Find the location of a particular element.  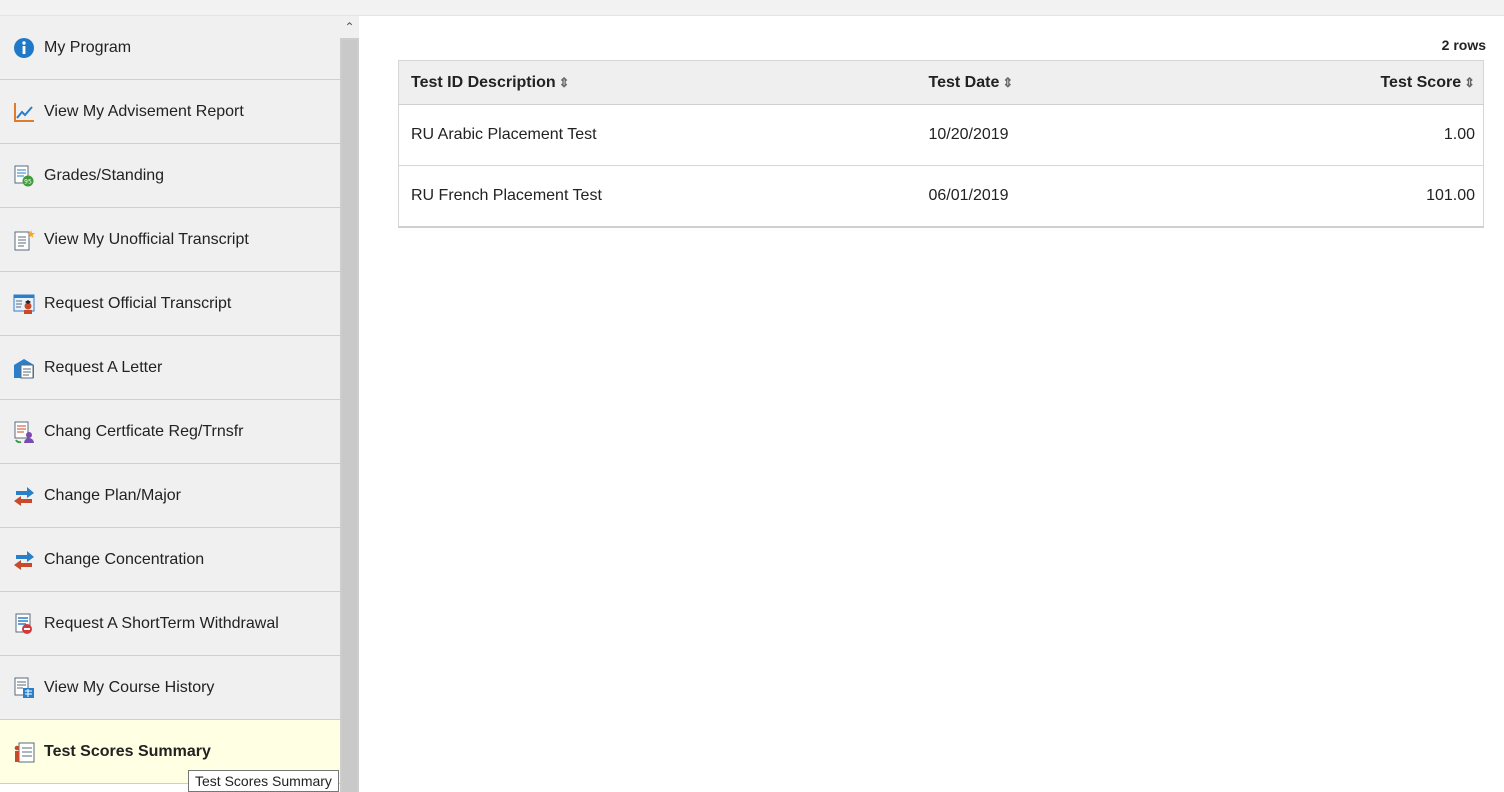

sidebar-item-change-plan-major: Change Plan/Major is located at coordinates (170, 496).